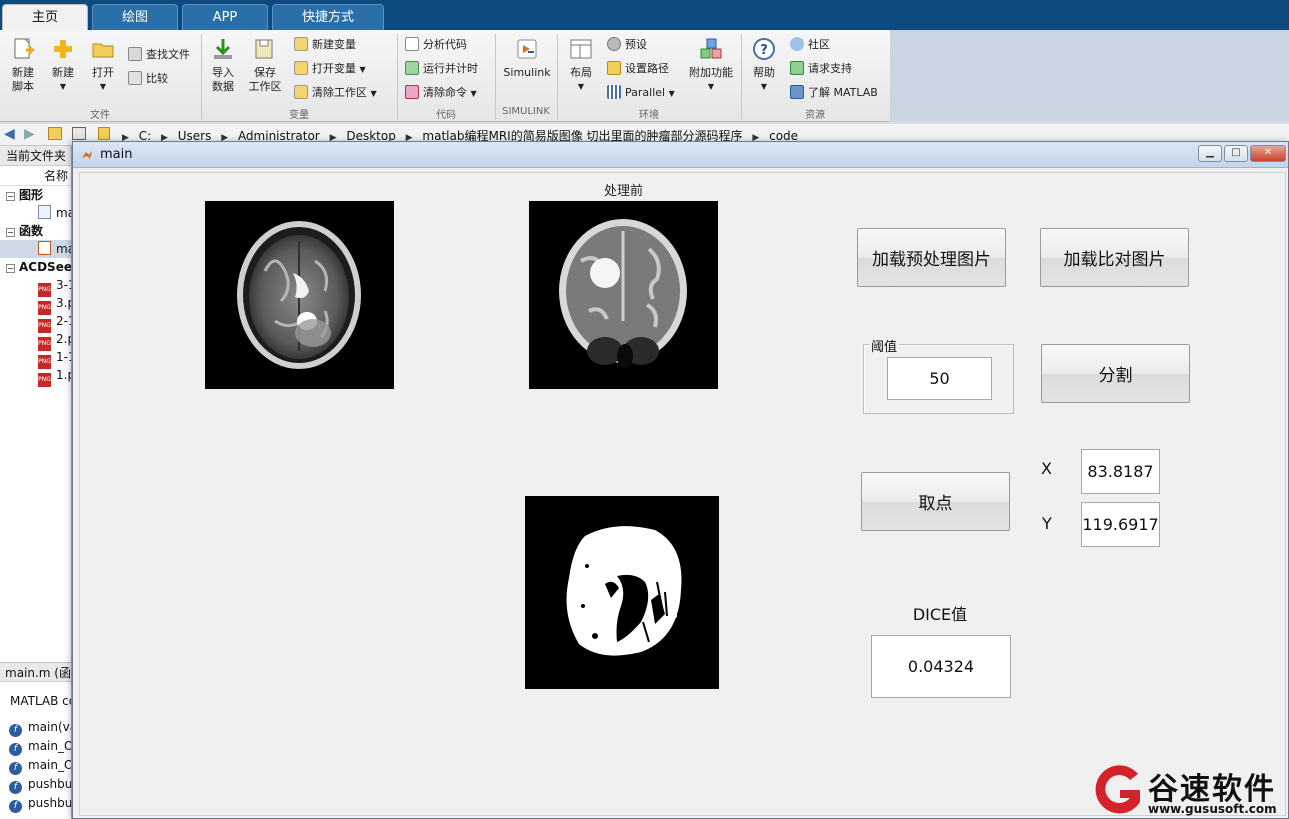  What do you see at coordinates (931, 257) in the screenshot?
I see `load-preprocess-image-button: 加载预处理图片` at bounding box center [931, 257].